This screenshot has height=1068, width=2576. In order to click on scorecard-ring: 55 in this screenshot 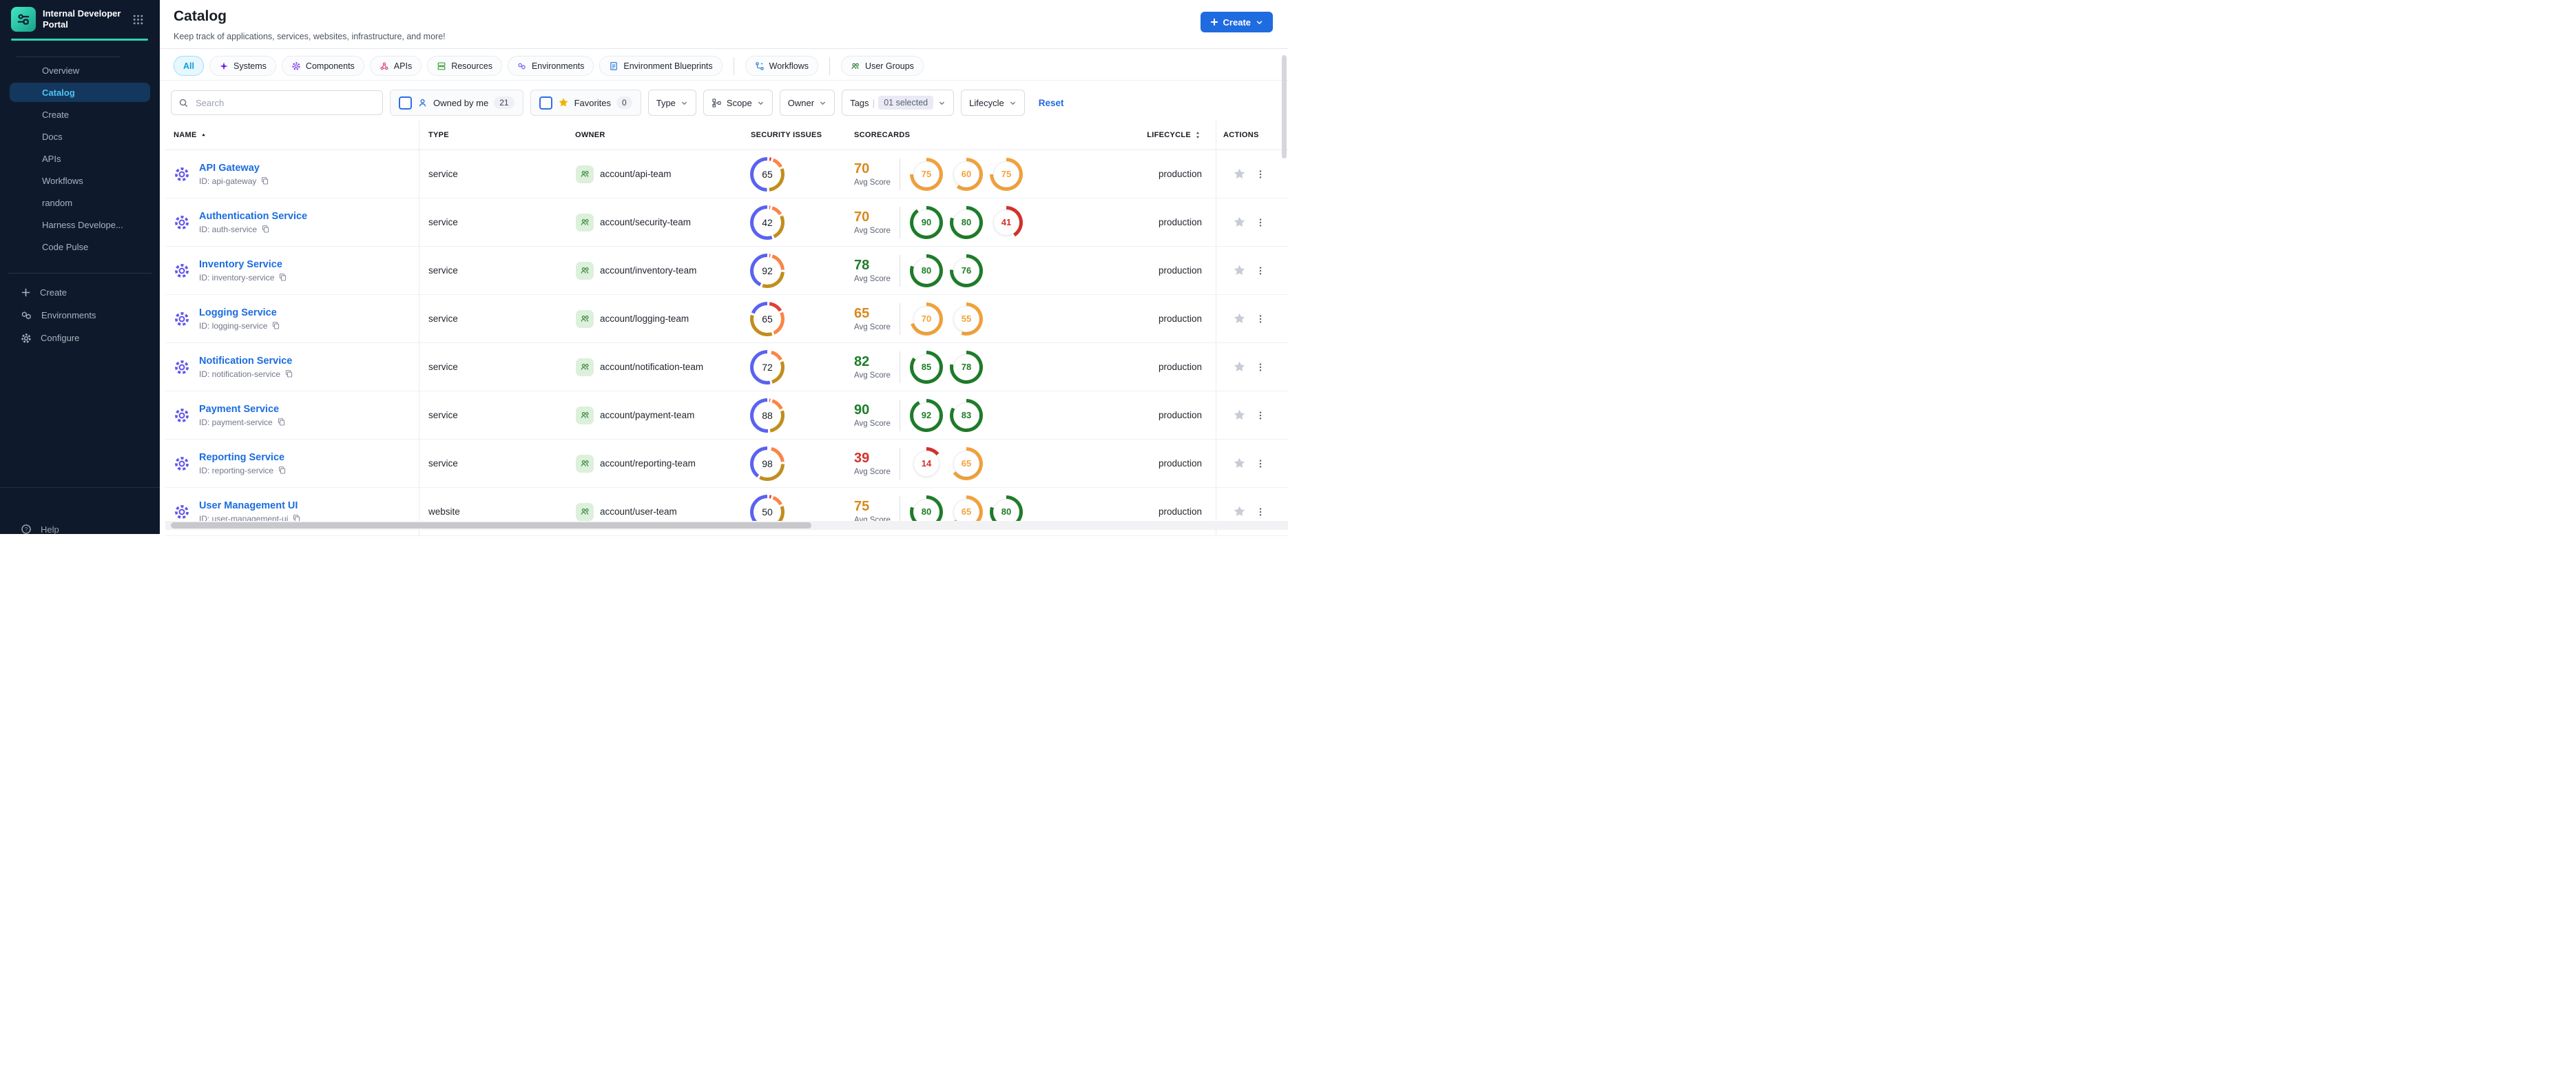, I will do `click(966, 319)`.